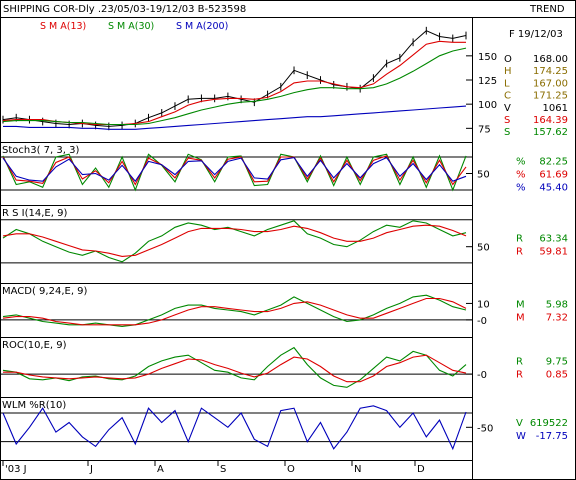 Image resolution: width=576 pixels, height=480 pixels. Describe the element at coordinates (45, 291) in the screenshot. I see `panel-title: MACD( 9,24,E, 9)` at that location.